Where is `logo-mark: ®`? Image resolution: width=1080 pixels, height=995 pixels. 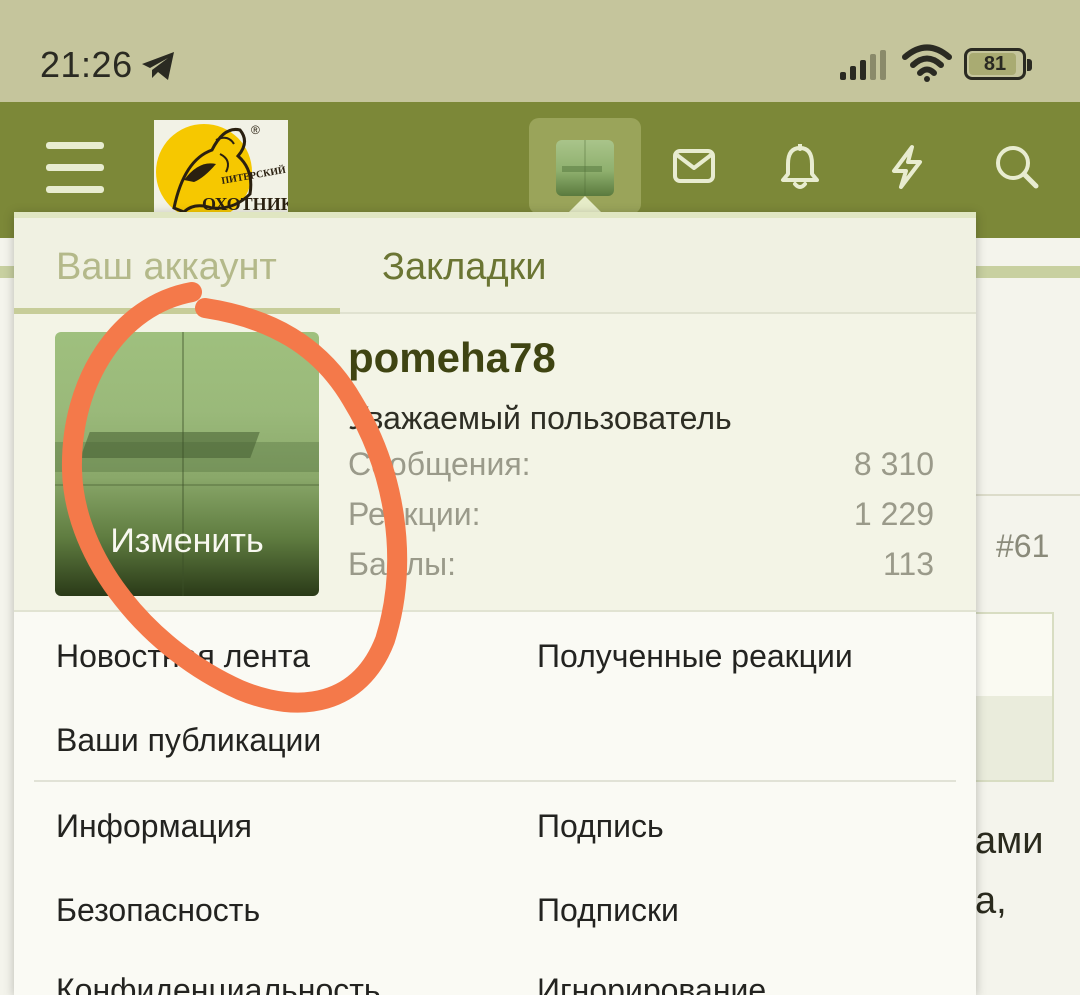 logo-mark: ® is located at coordinates (255, 130).